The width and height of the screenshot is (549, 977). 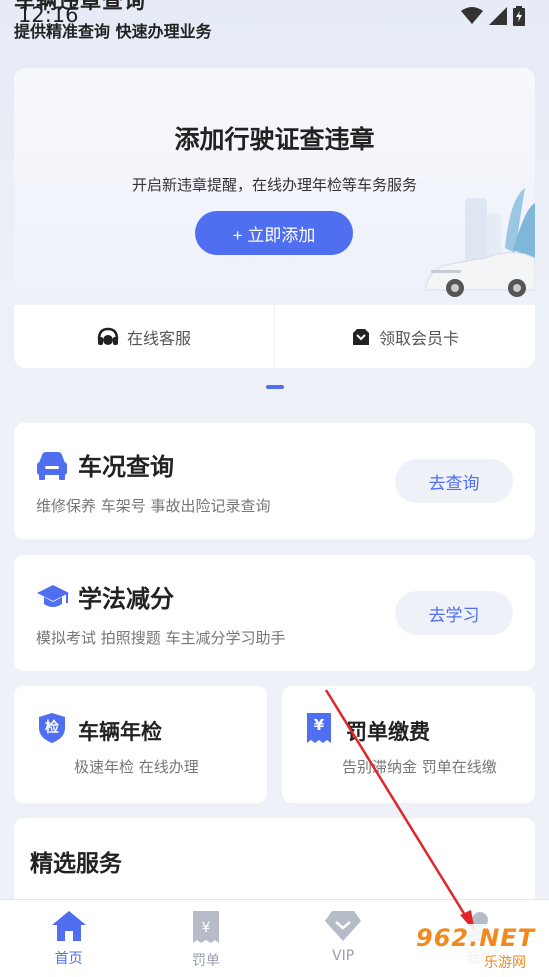 I want to click on fine-icon-text: ¥, so click(x=319, y=725).